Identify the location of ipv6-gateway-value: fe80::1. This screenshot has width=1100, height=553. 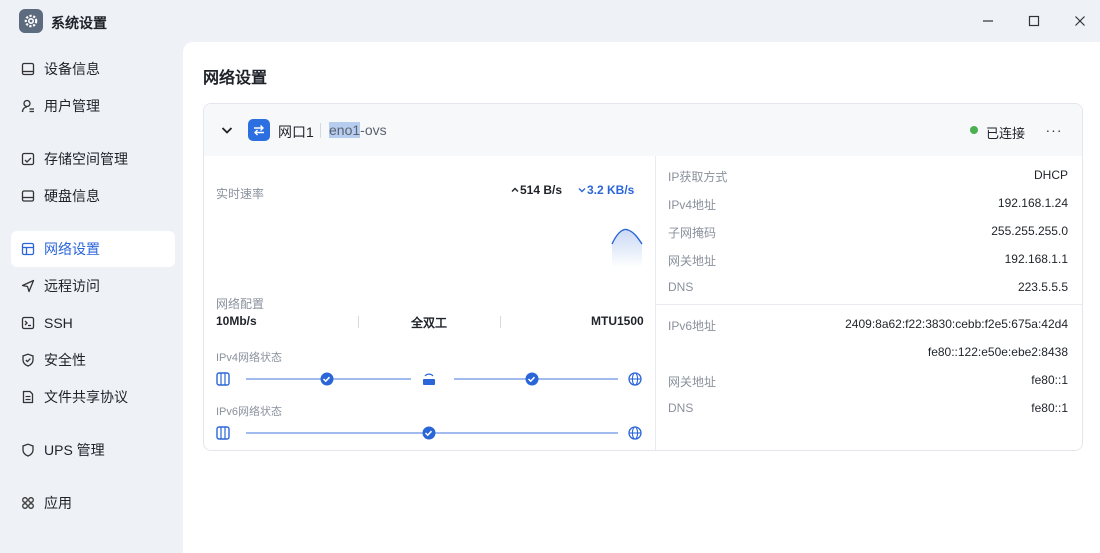
(1049, 380).